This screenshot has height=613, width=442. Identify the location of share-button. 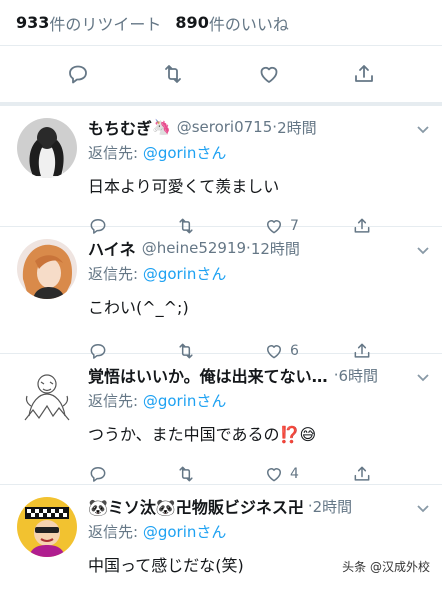
(396, 474).